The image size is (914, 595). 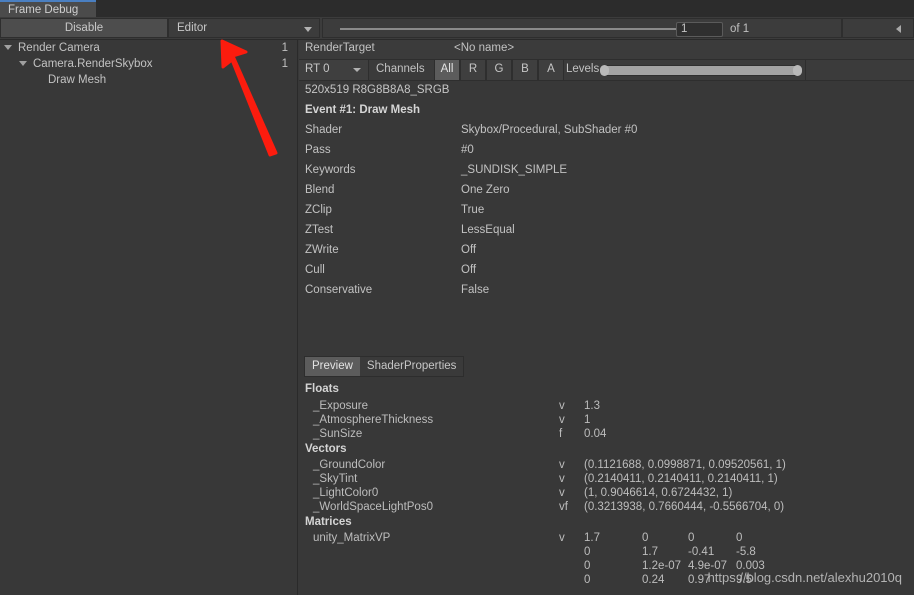 What do you see at coordinates (563, 507) in the screenshot?
I see `shader-prop-type: vf` at bounding box center [563, 507].